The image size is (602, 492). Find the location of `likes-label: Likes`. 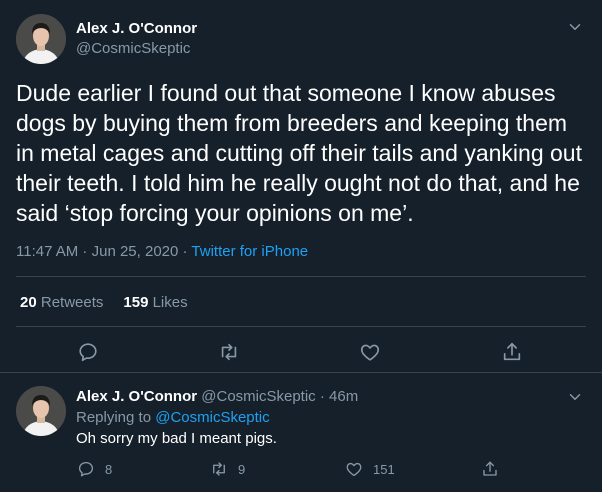

likes-label: Likes is located at coordinates (170, 302).